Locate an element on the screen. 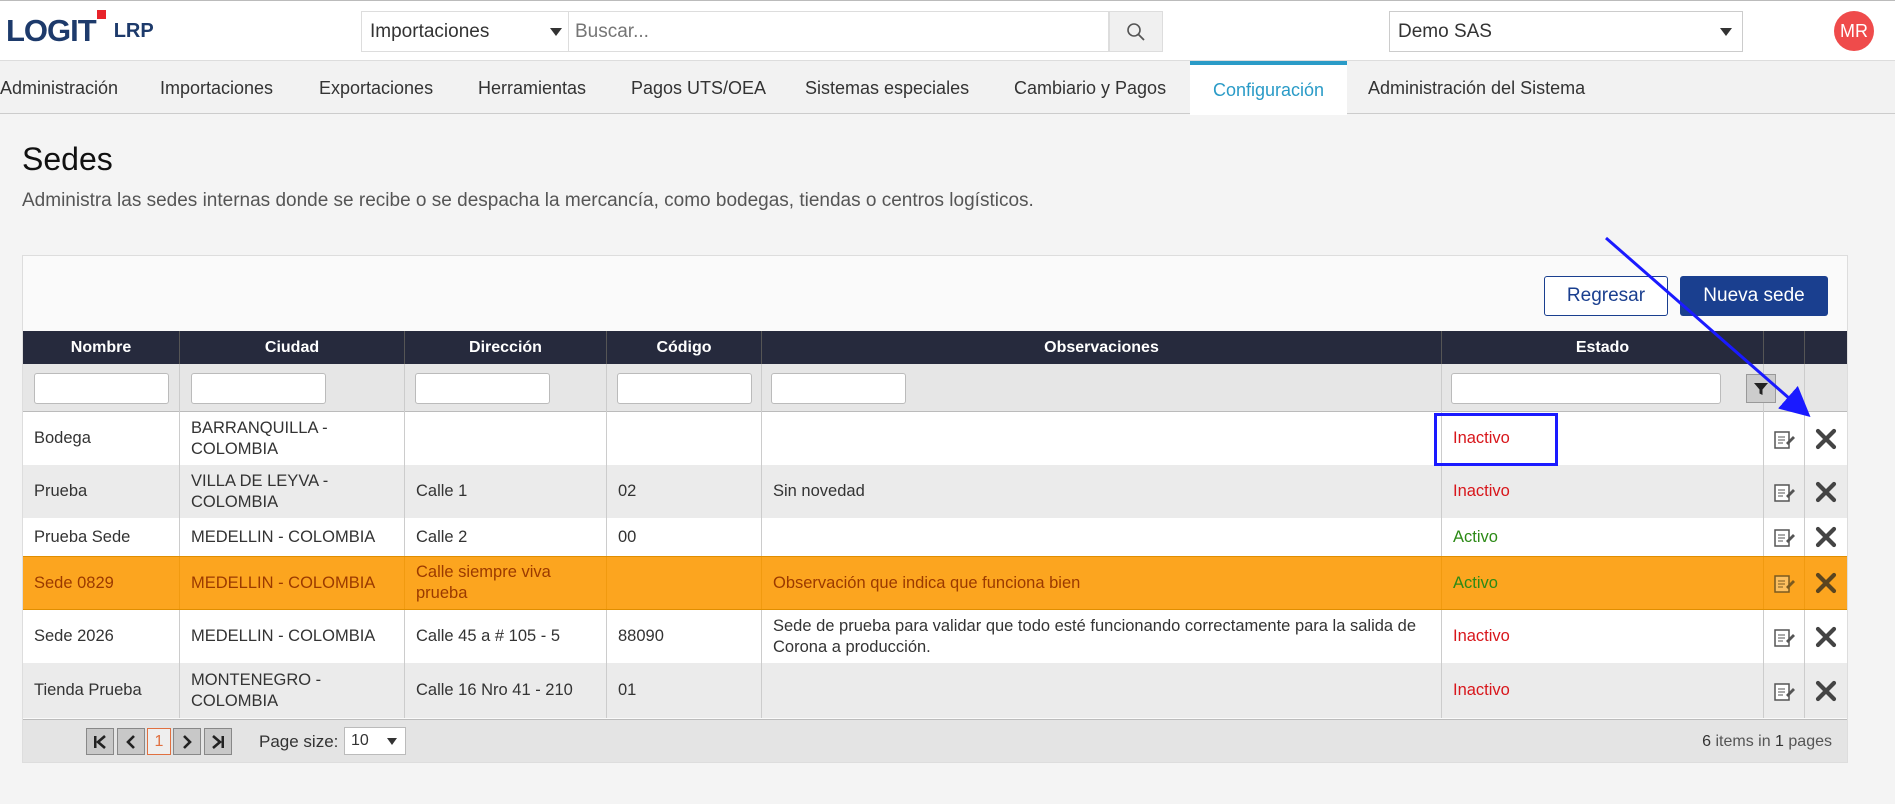  filter-input-nombre is located at coordinates (101, 388).